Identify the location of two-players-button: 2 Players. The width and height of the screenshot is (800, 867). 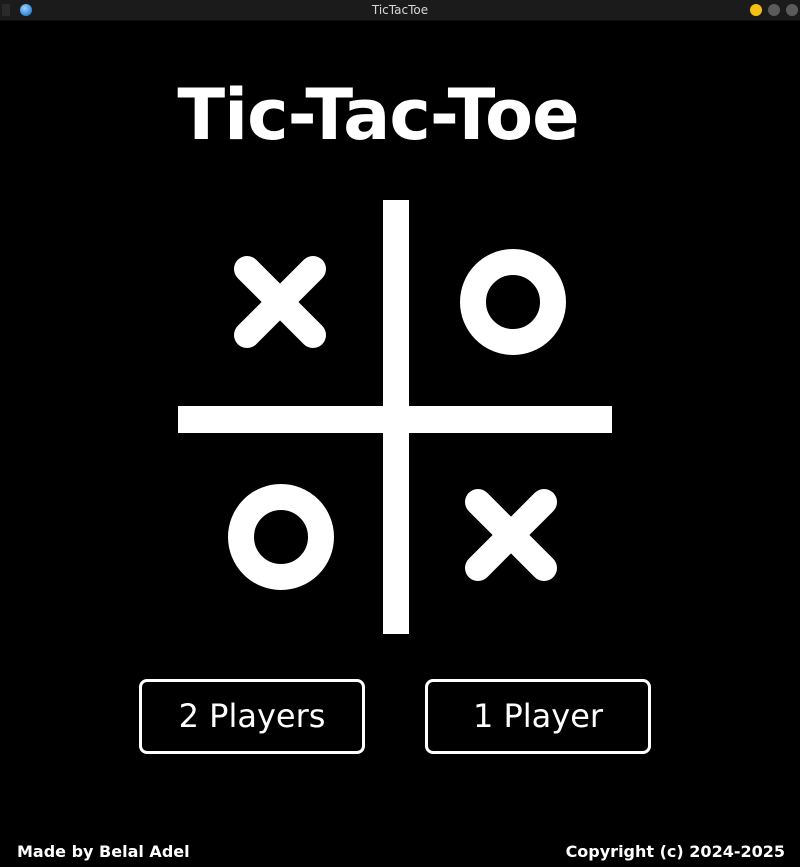
(252, 716).